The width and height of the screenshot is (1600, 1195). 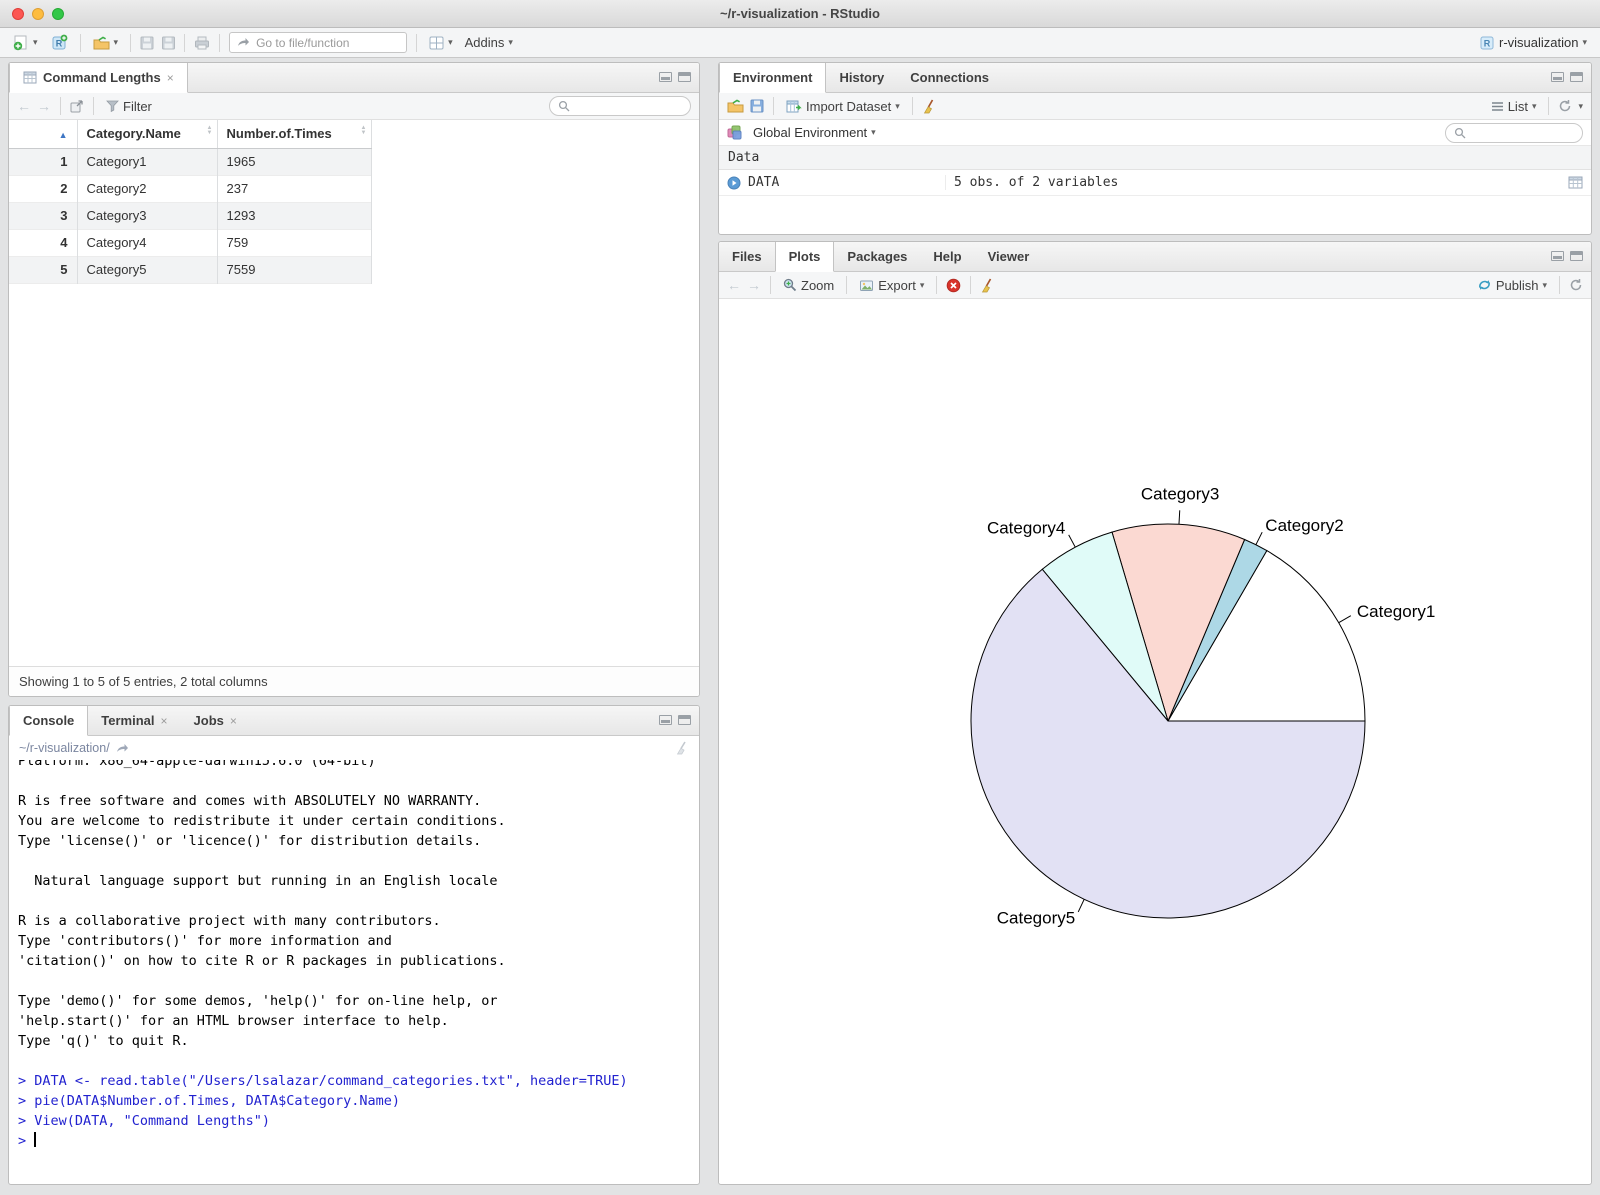 What do you see at coordinates (947, 256) in the screenshot?
I see `tab-help: Help` at bounding box center [947, 256].